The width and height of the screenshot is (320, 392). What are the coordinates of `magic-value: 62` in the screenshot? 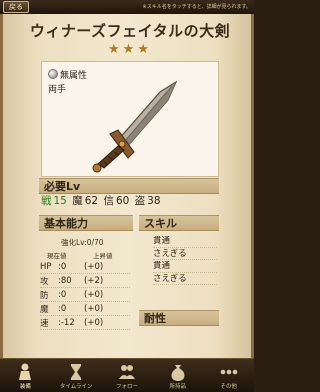 It's located at (91, 201).